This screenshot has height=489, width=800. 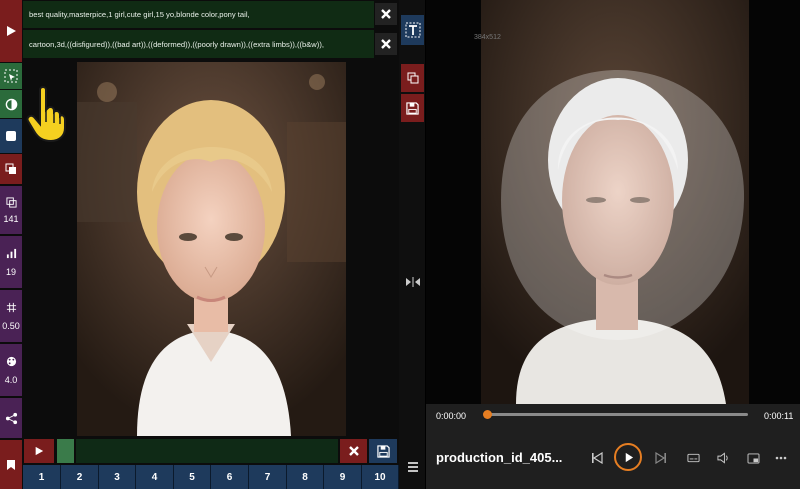 I want to click on page-number: 2, so click(x=79, y=477).